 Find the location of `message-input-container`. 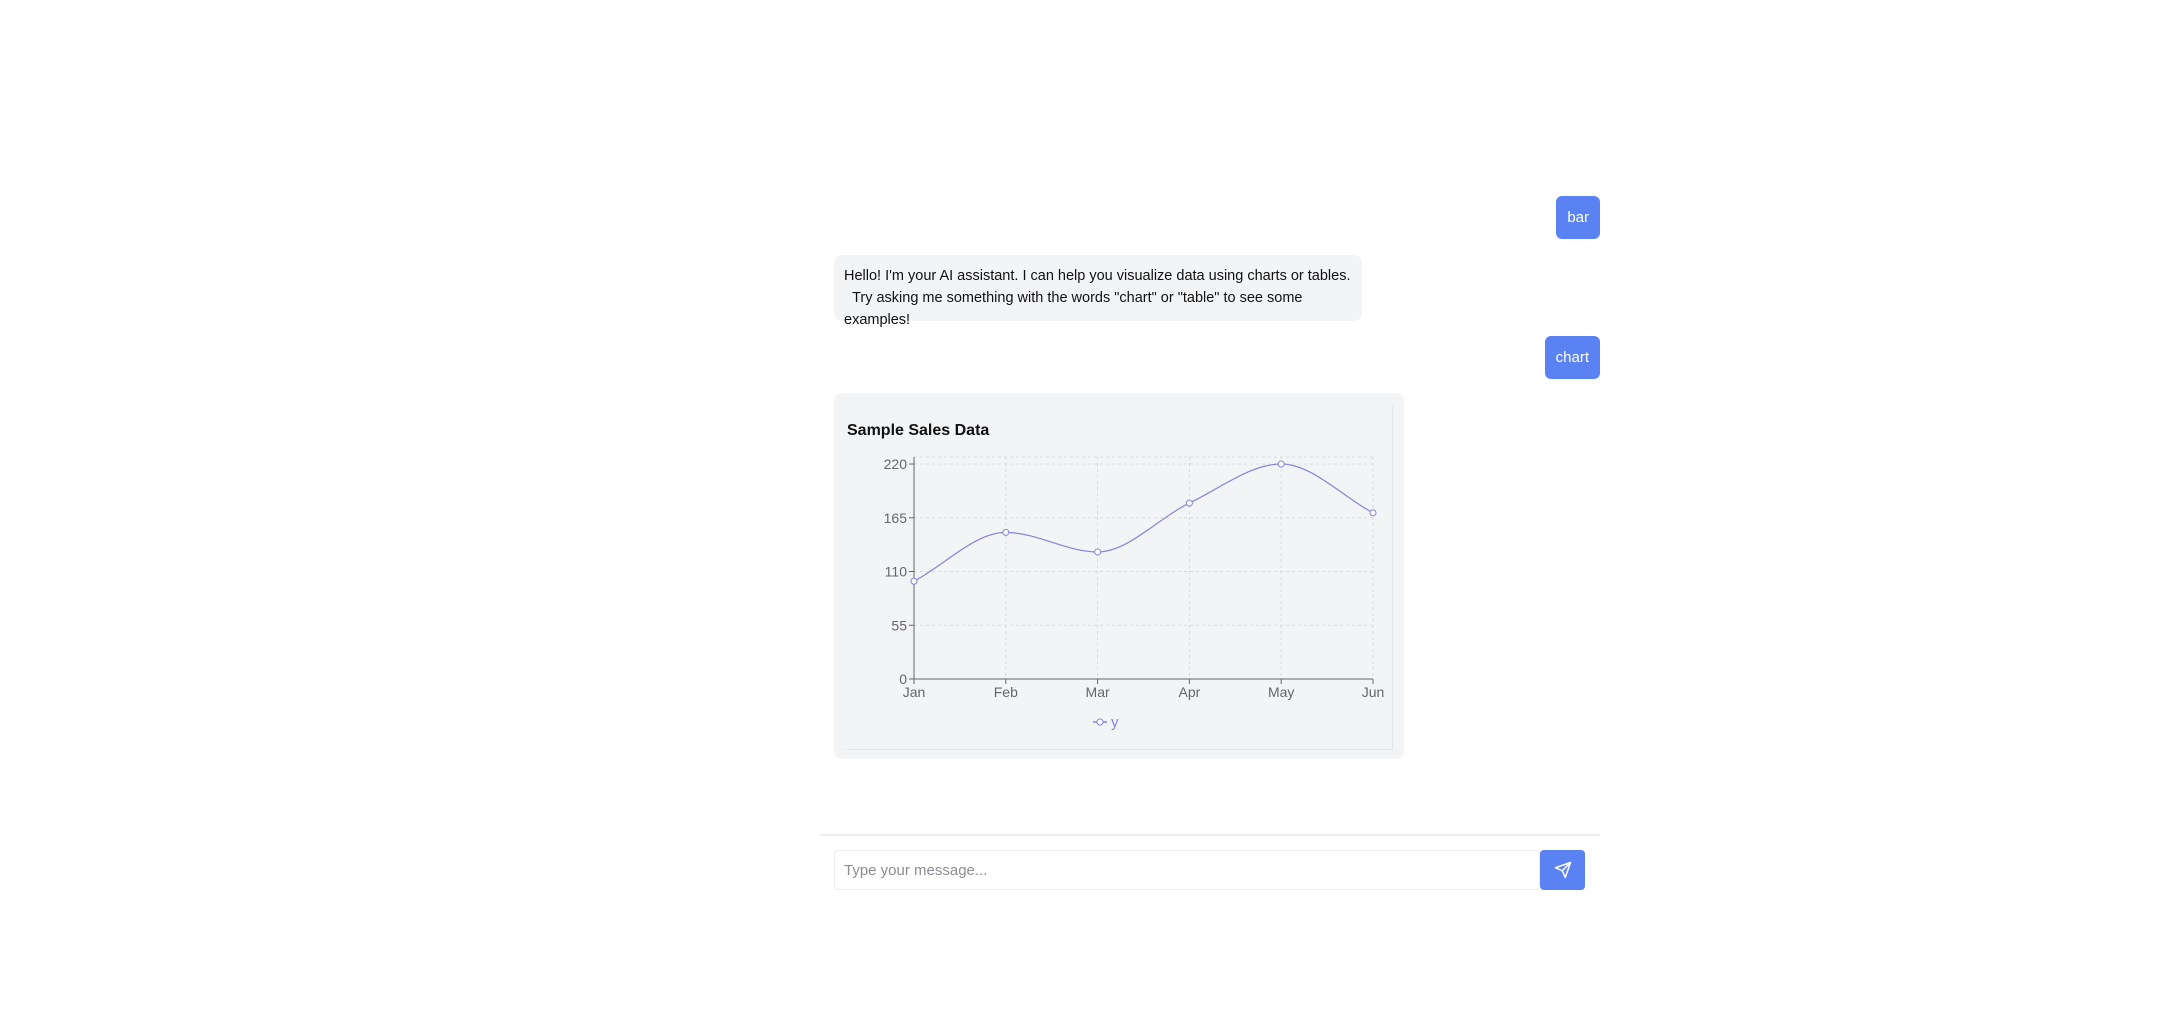

message-input-container is located at coordinates (1187, 870).